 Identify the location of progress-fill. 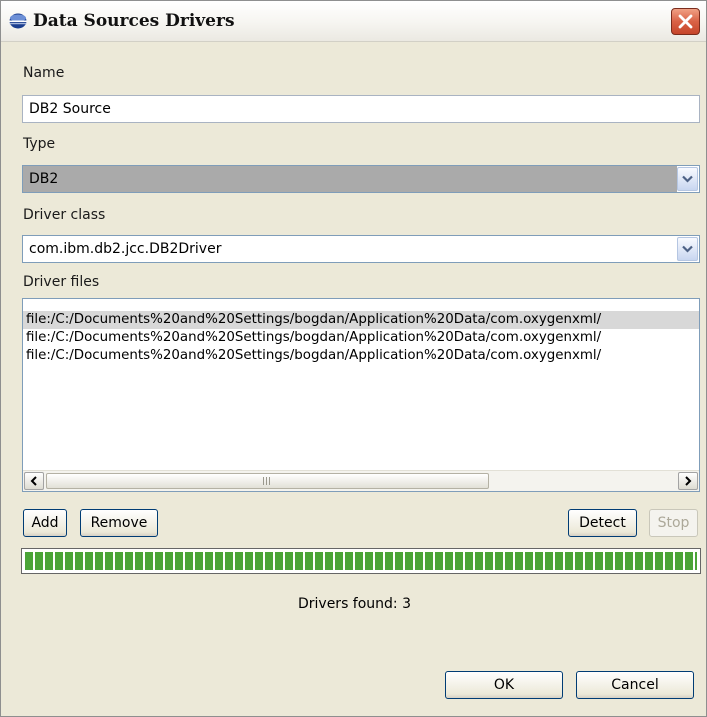
(361, 561).